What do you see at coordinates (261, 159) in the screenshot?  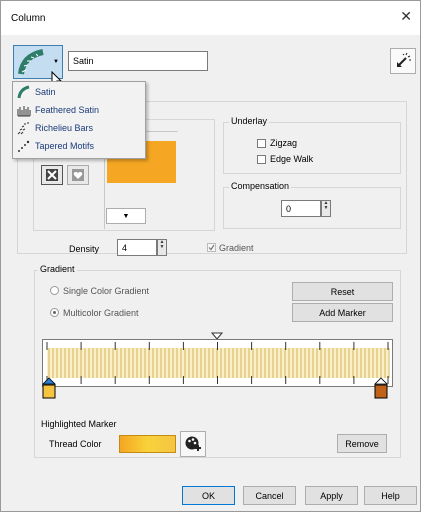 I see `edge-walk-checkbox` at bounding box center [261, 159].